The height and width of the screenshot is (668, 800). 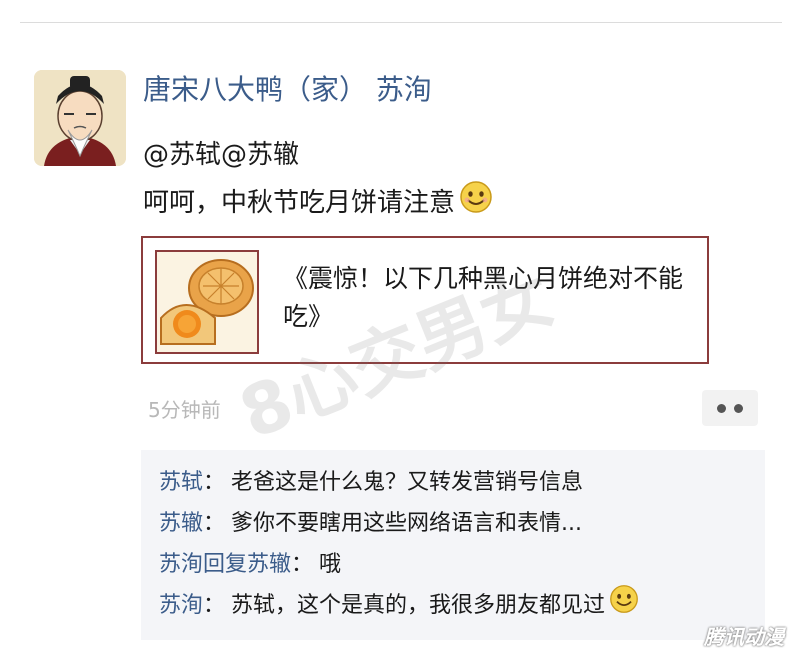 What do you see at coordinates (184, 410) in the screenshot?
I see `post-timestamp: 5分钟前` at bounding box center [184, 410].